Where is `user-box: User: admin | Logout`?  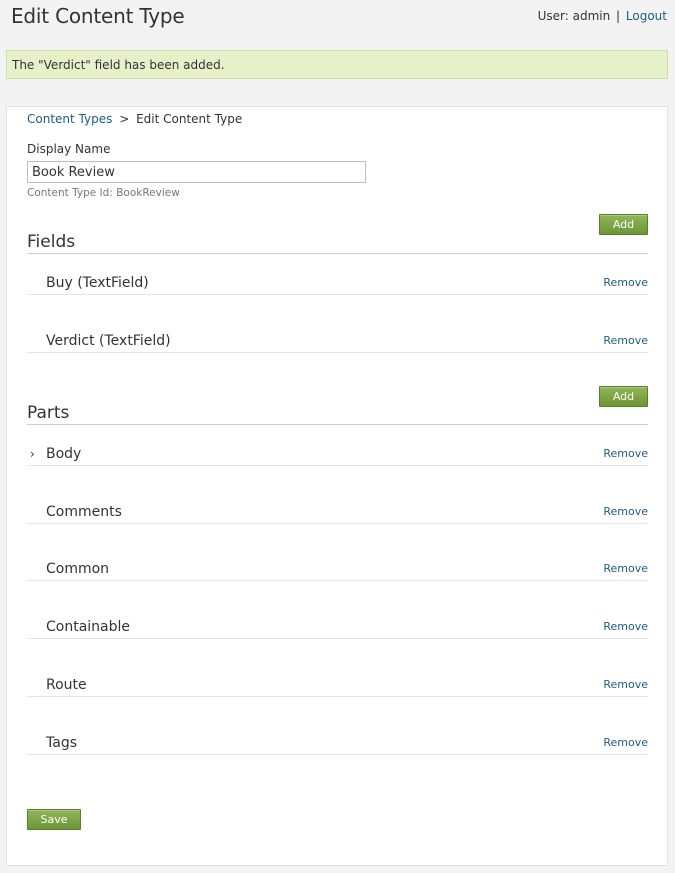
user-box: User: admin | Logout is located at coordinates (602, 16).